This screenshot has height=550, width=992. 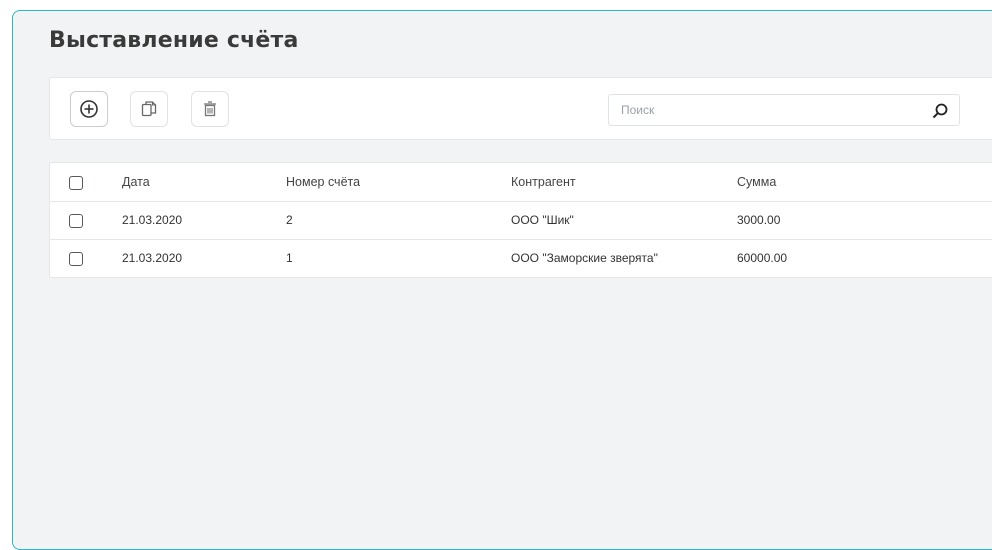 I want to click on column-header-date: Дата, so click(x=136, y=182).